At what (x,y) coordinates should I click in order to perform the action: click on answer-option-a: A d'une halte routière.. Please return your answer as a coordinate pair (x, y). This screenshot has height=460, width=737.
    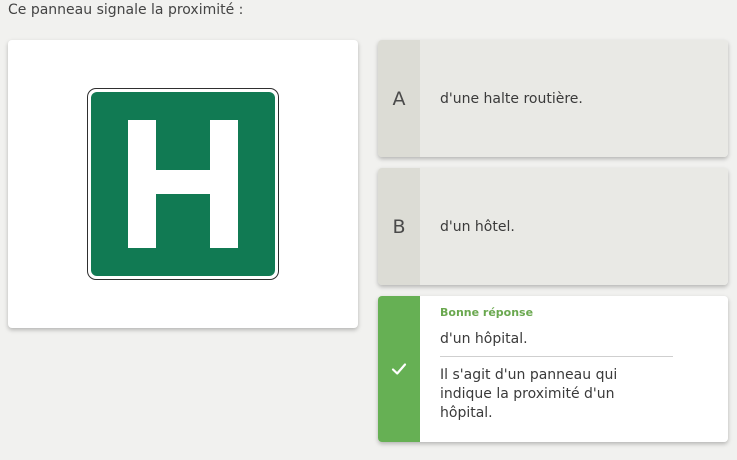
    Looking at the image, I should click on (553, 98).